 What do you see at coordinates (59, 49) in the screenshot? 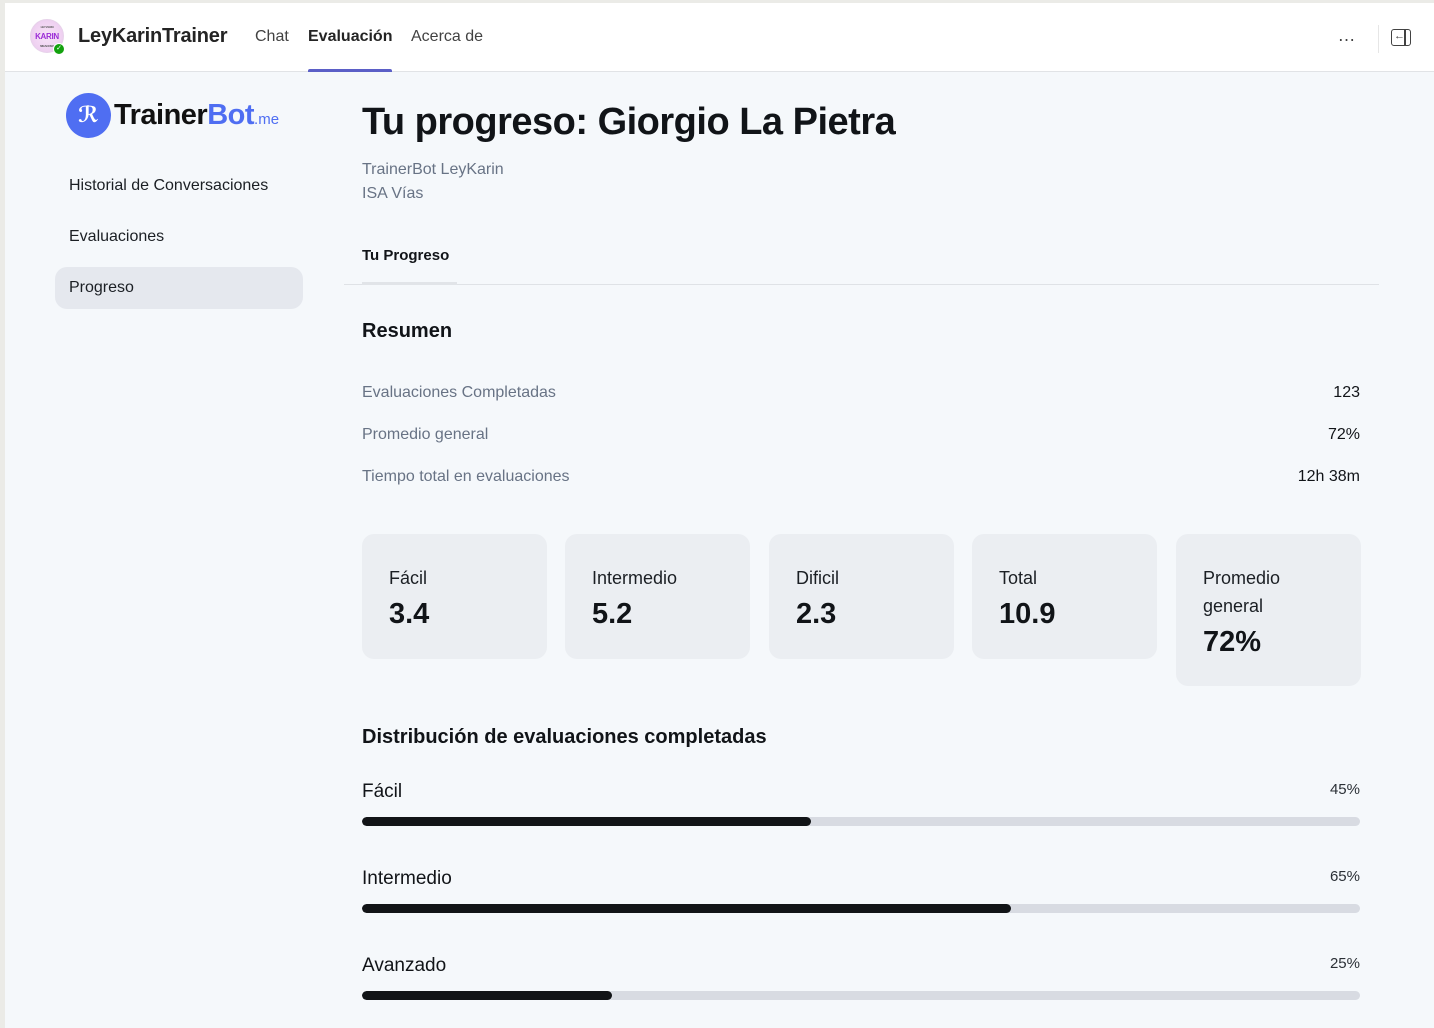
I see `status-available-icon: ✓` at bounding box center [59, 49].